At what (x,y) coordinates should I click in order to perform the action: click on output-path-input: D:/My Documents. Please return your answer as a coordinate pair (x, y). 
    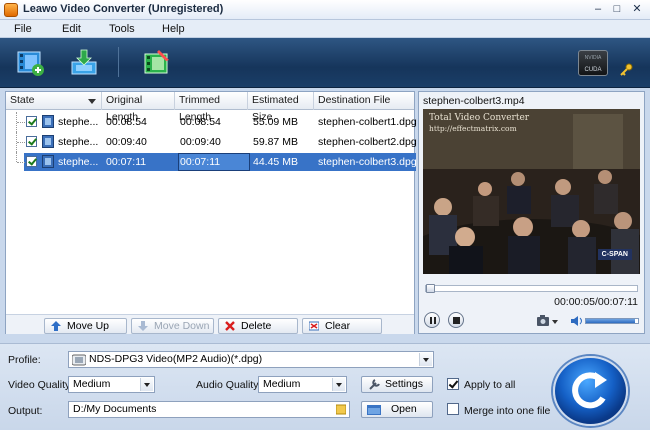
    Looking at the image, I should click on (209, 409).